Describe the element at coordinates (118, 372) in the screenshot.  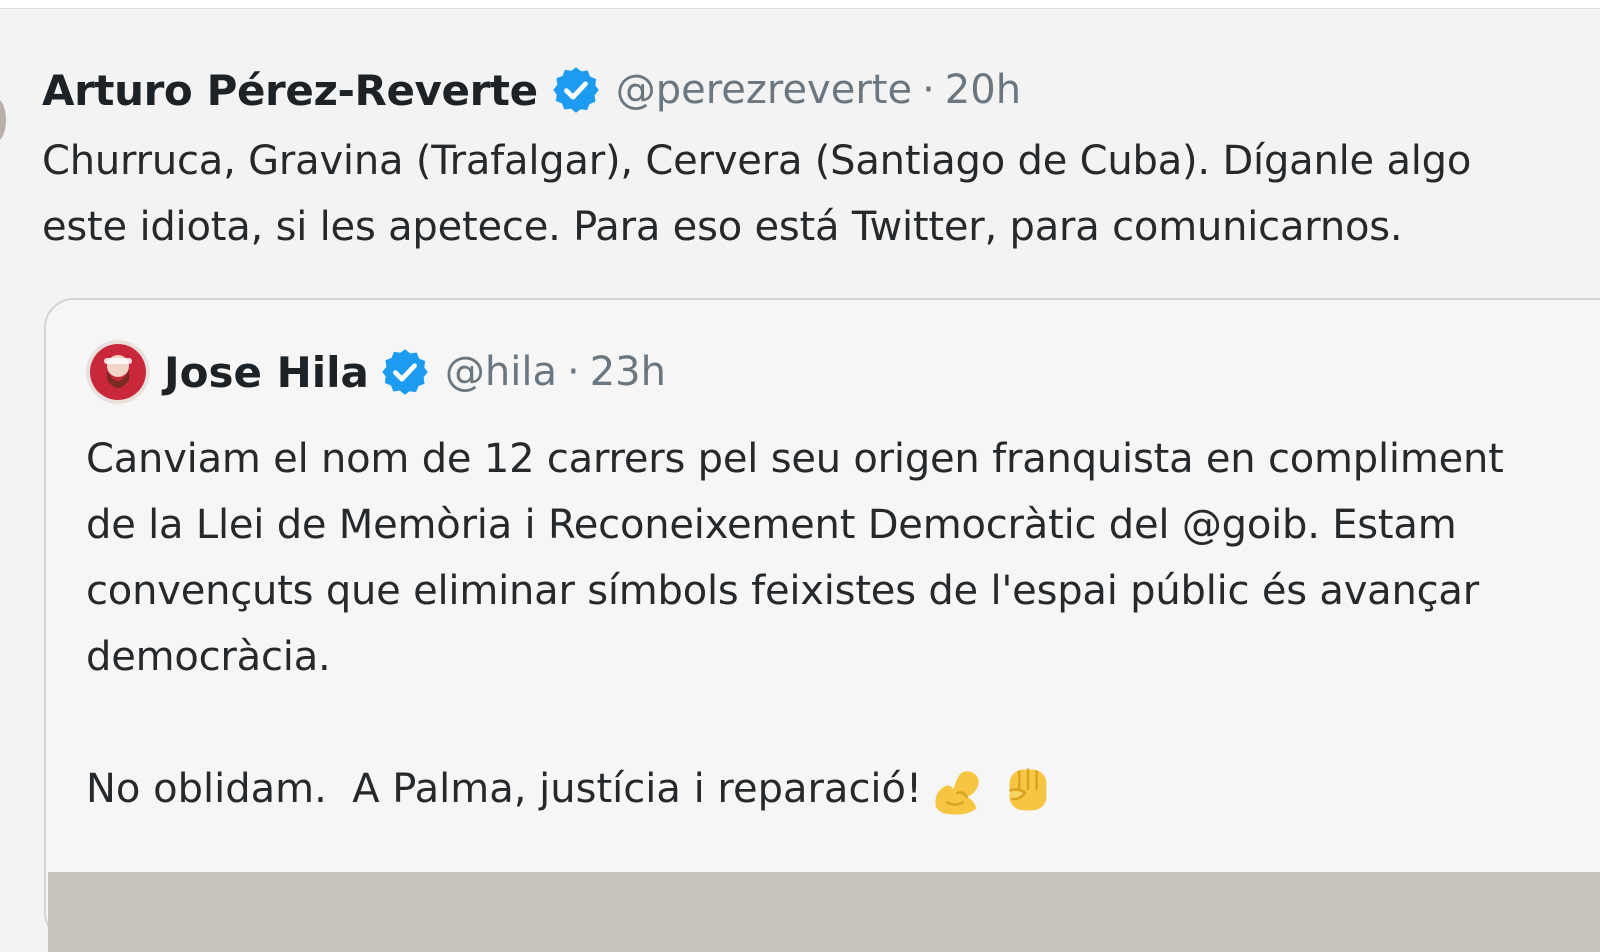
I see `quoted-author-avatar` at that location.